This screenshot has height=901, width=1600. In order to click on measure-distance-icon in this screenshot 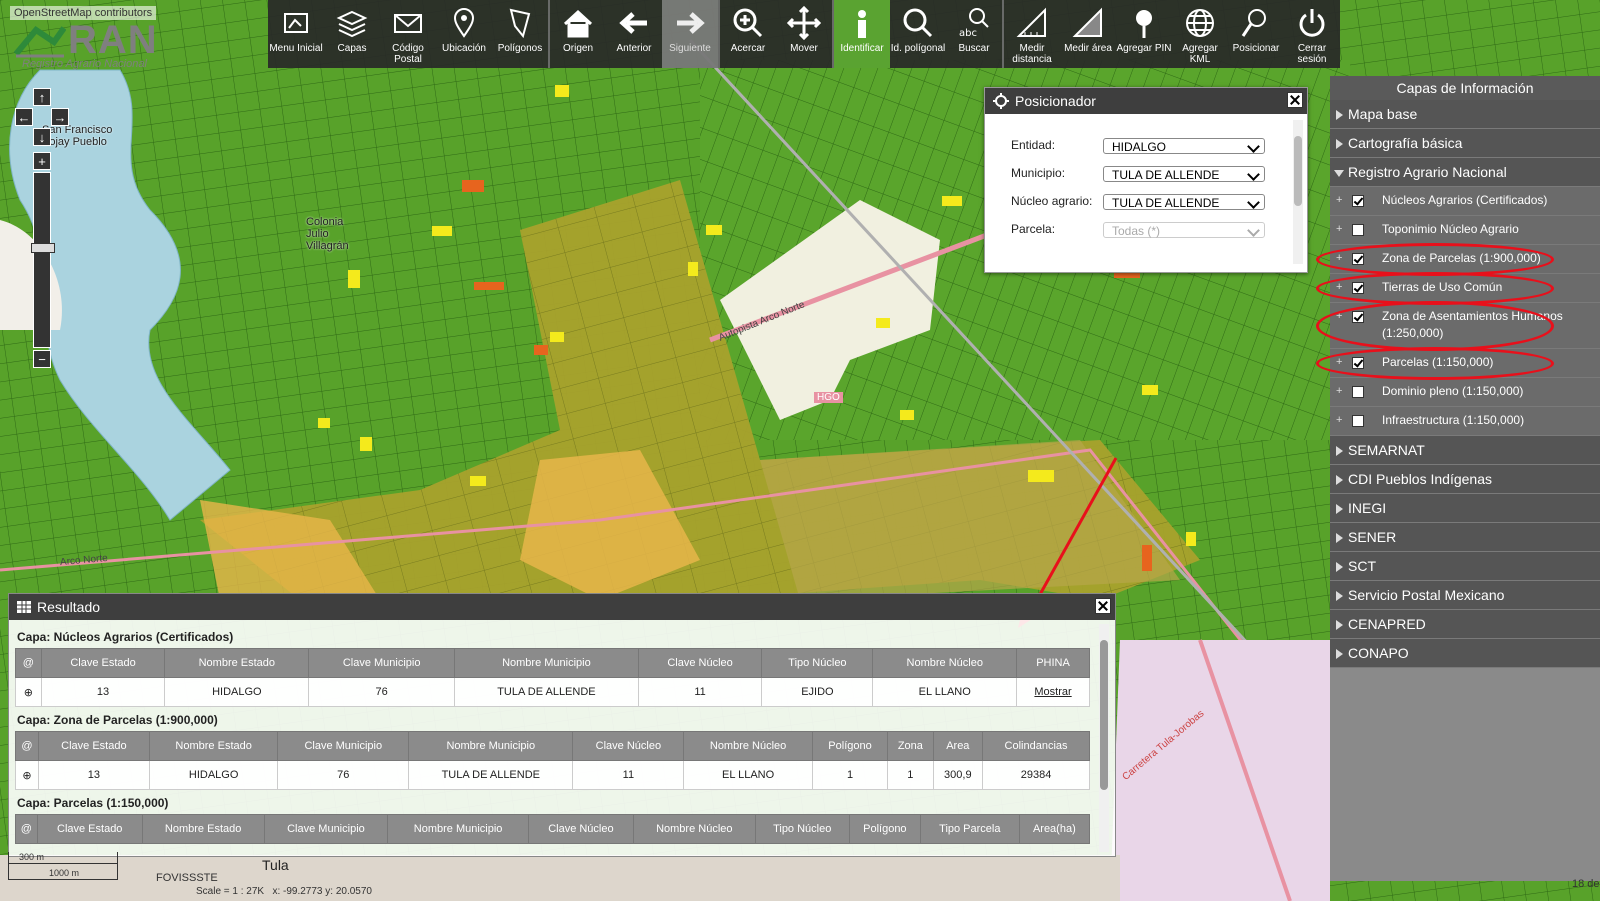, I will do `click(1031, 22)`.